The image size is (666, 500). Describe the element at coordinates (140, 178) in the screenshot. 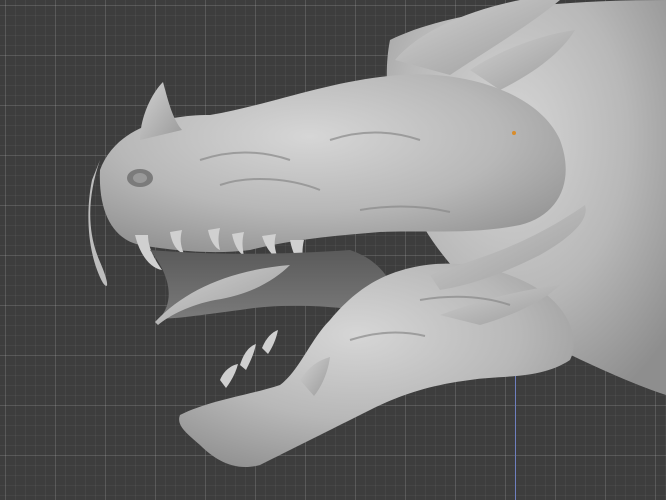

I see `eye` at that location.